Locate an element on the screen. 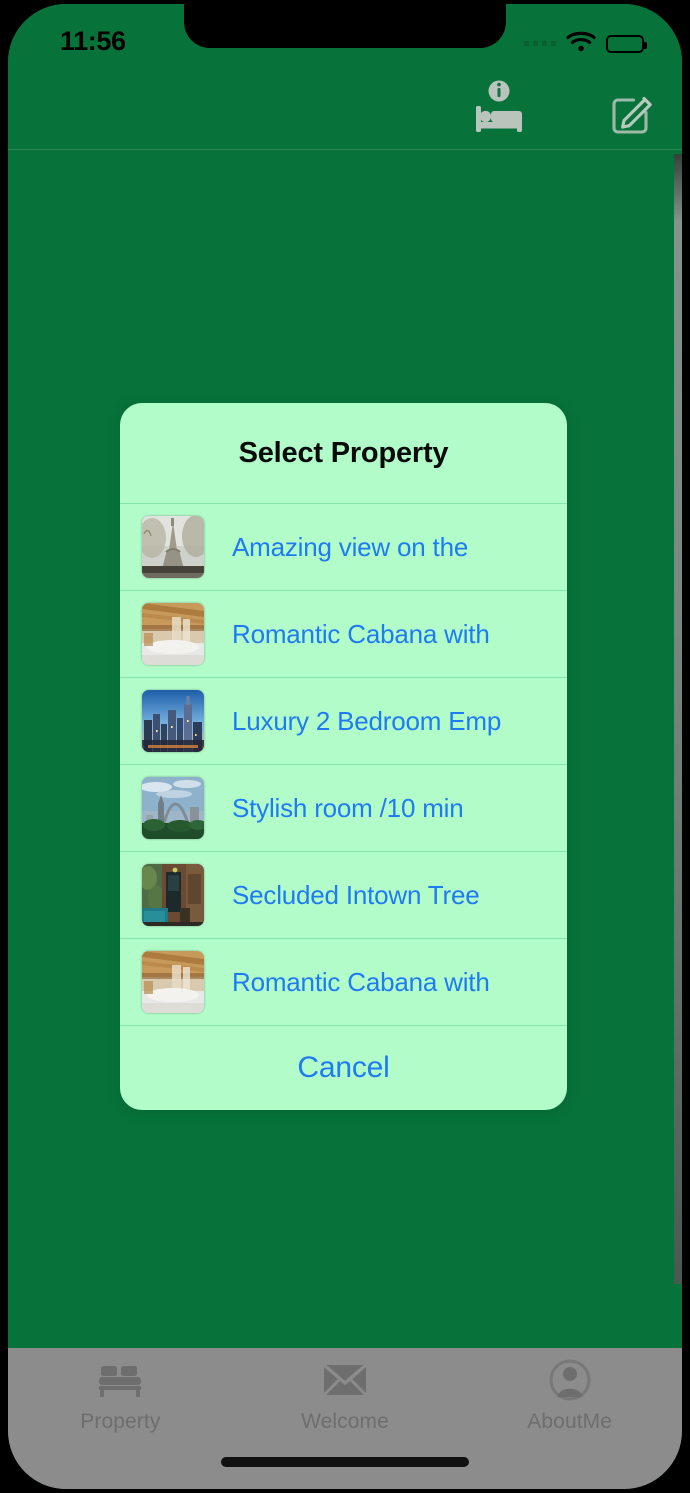 This screenshot has height=1493, width=690. dialog-title-area: Select Property is located at coordinates (343, 453).